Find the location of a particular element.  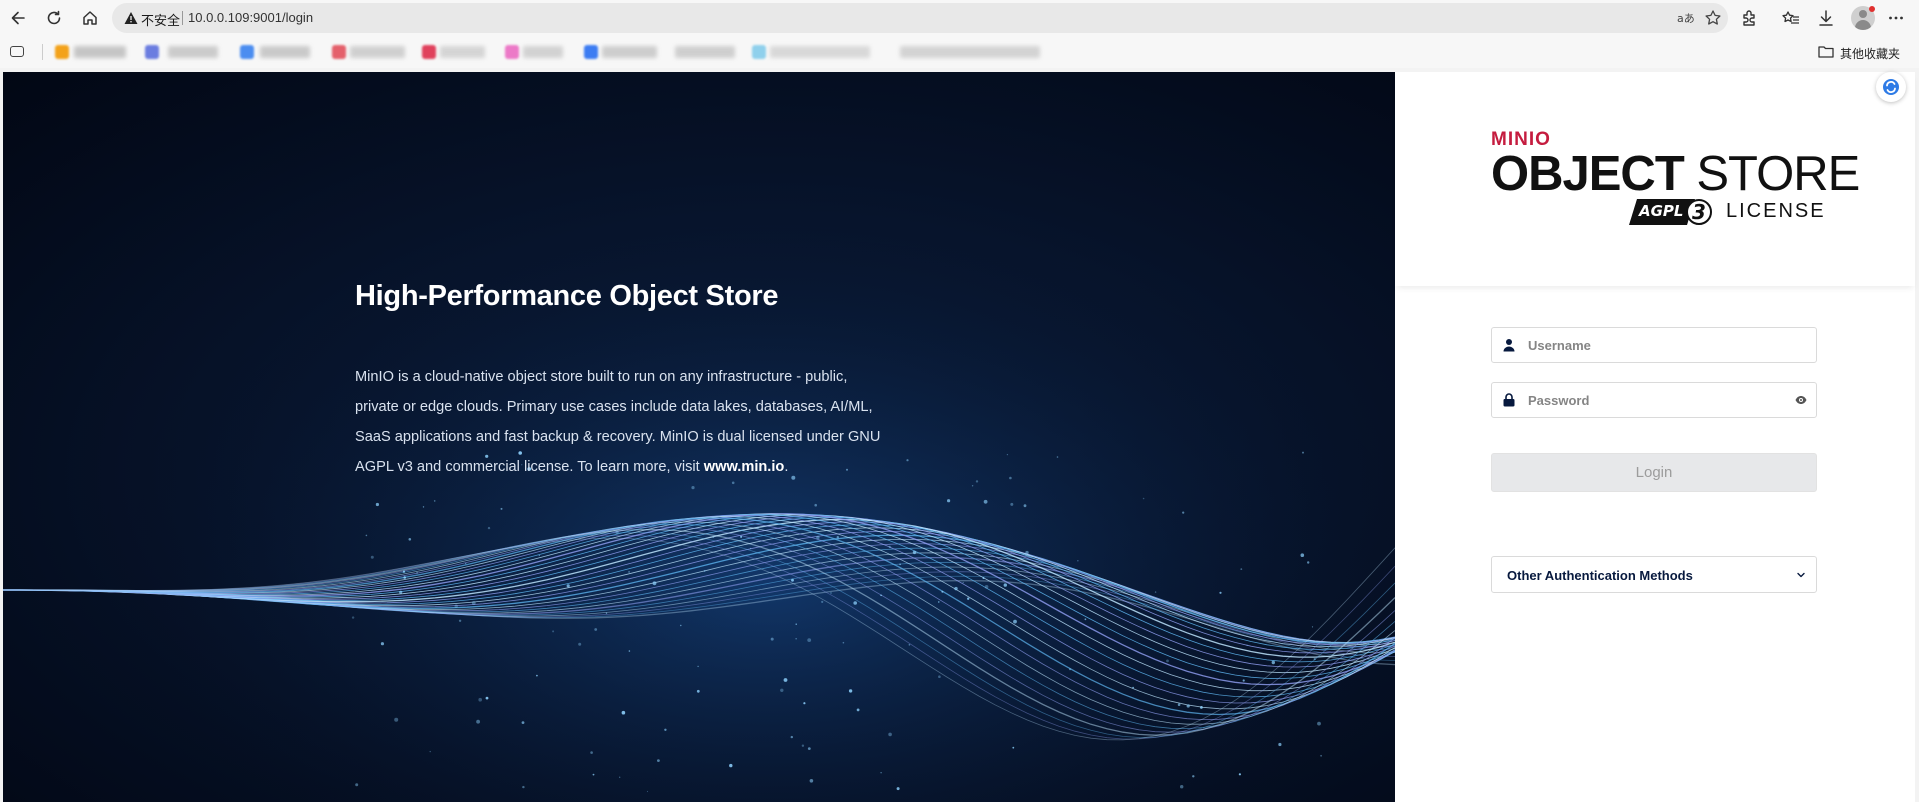

other-favorites-folder: 其他收藏夹 is located at coordinates (1870, 53).